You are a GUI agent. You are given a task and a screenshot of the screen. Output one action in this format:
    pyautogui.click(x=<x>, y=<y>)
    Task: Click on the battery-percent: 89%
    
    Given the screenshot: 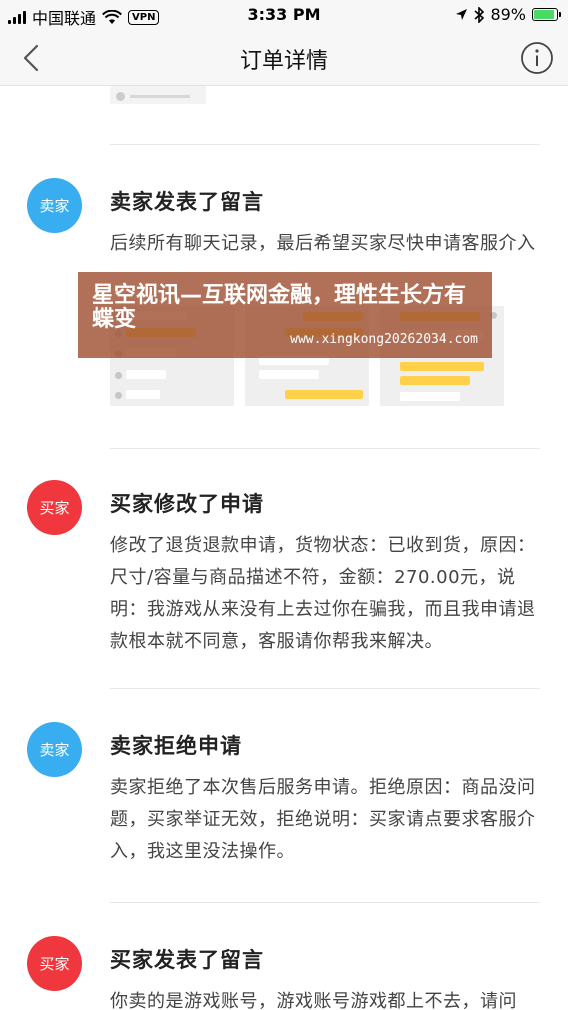 What is the action you would take?
    pyautogui.click(x=508, y=14)
    